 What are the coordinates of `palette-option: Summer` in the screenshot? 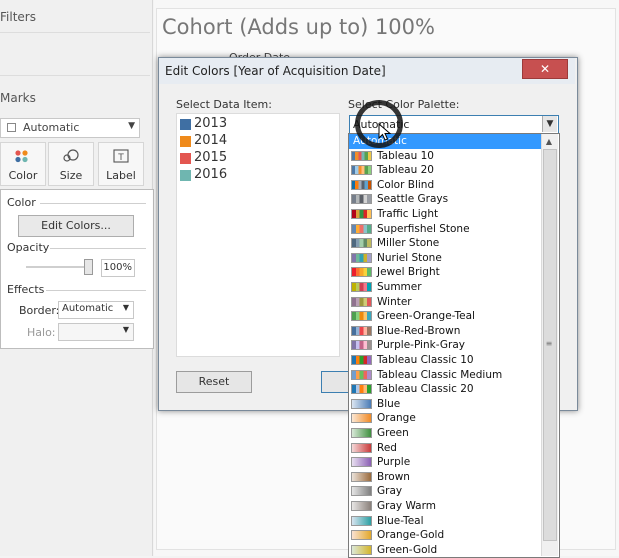 It's located at (445, 287).